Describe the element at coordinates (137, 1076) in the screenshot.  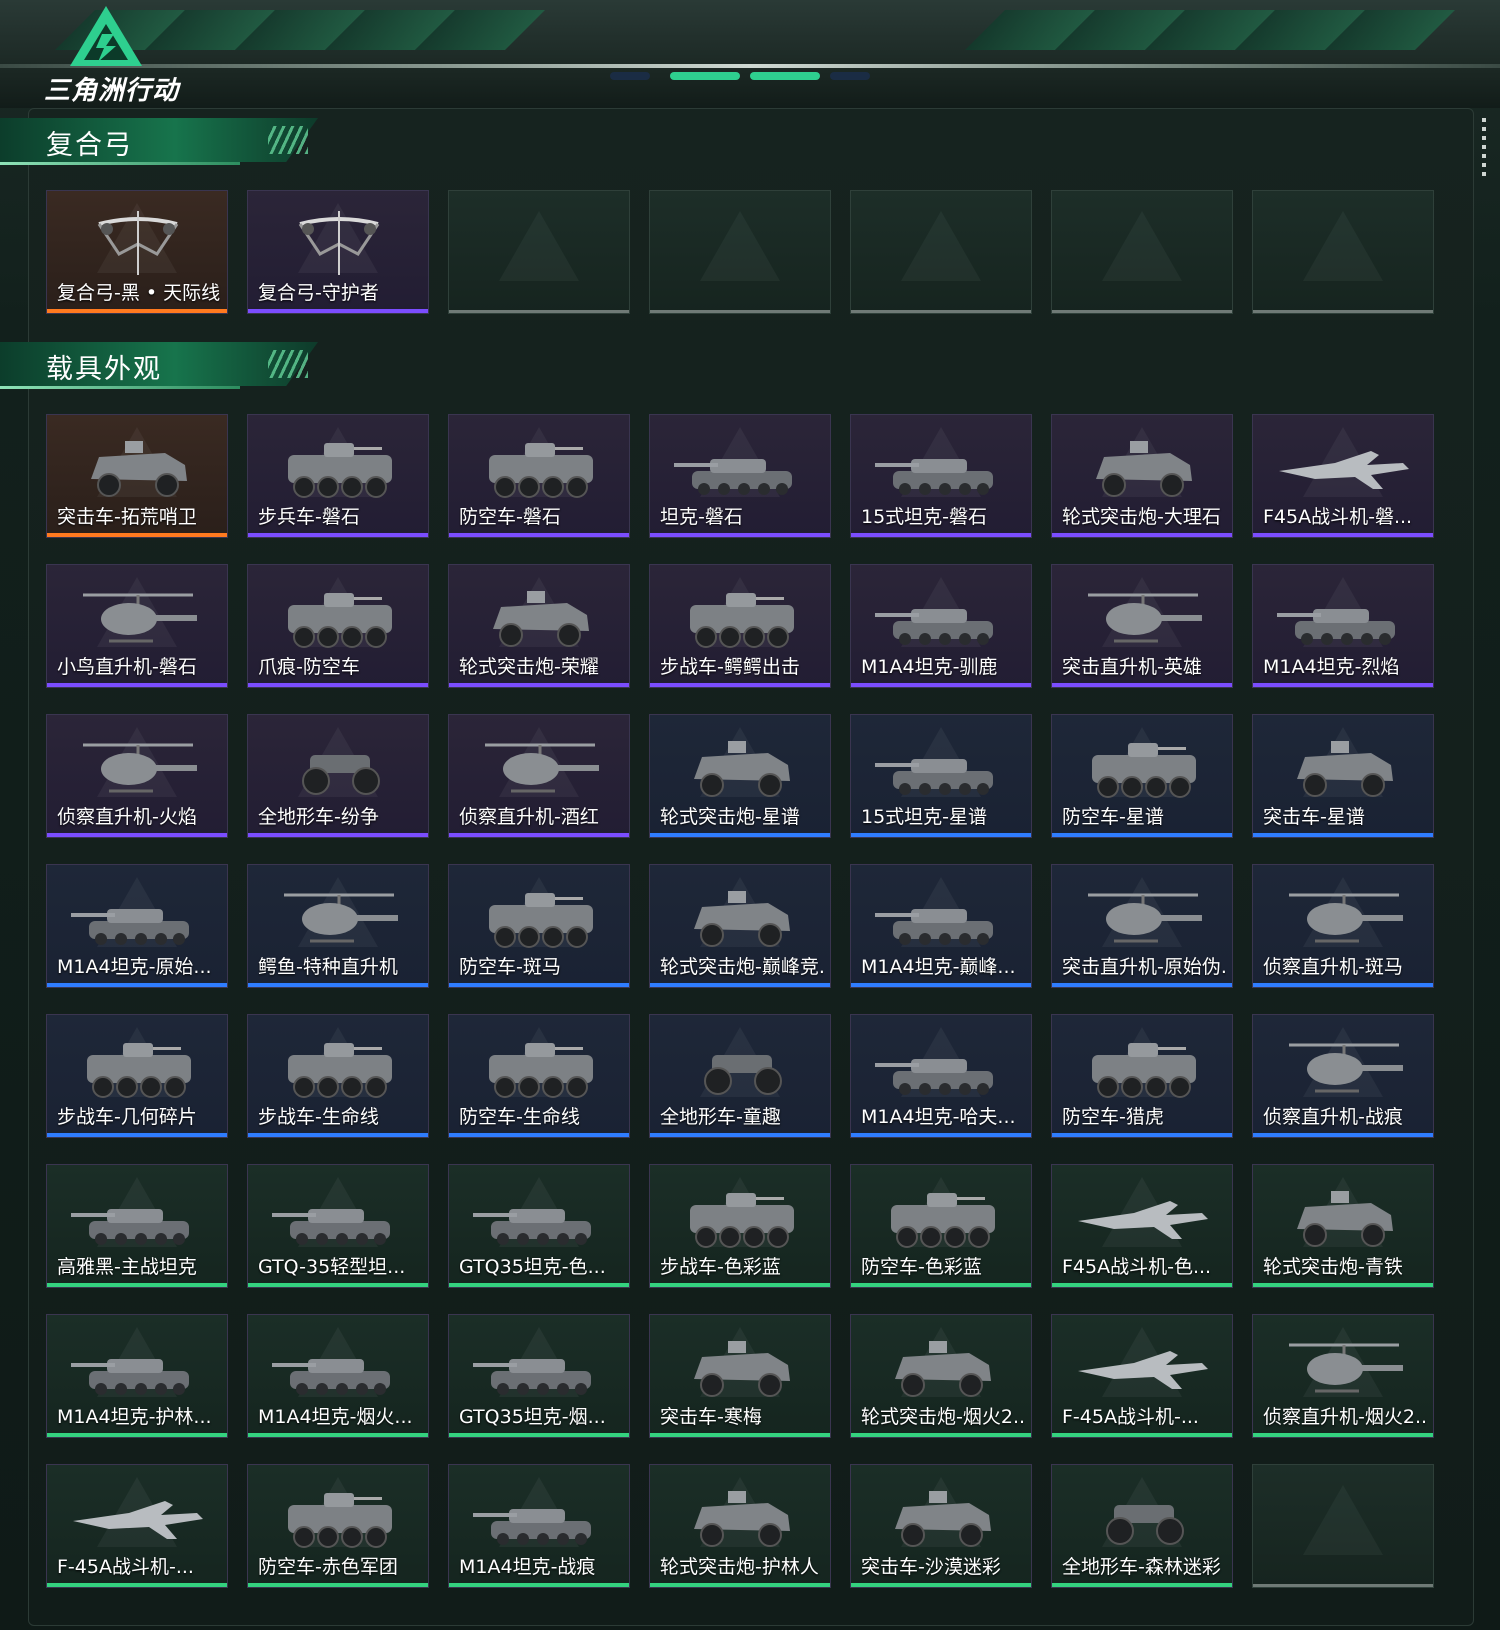
I see `skin-card: 步战车-几何碎片` at that location.